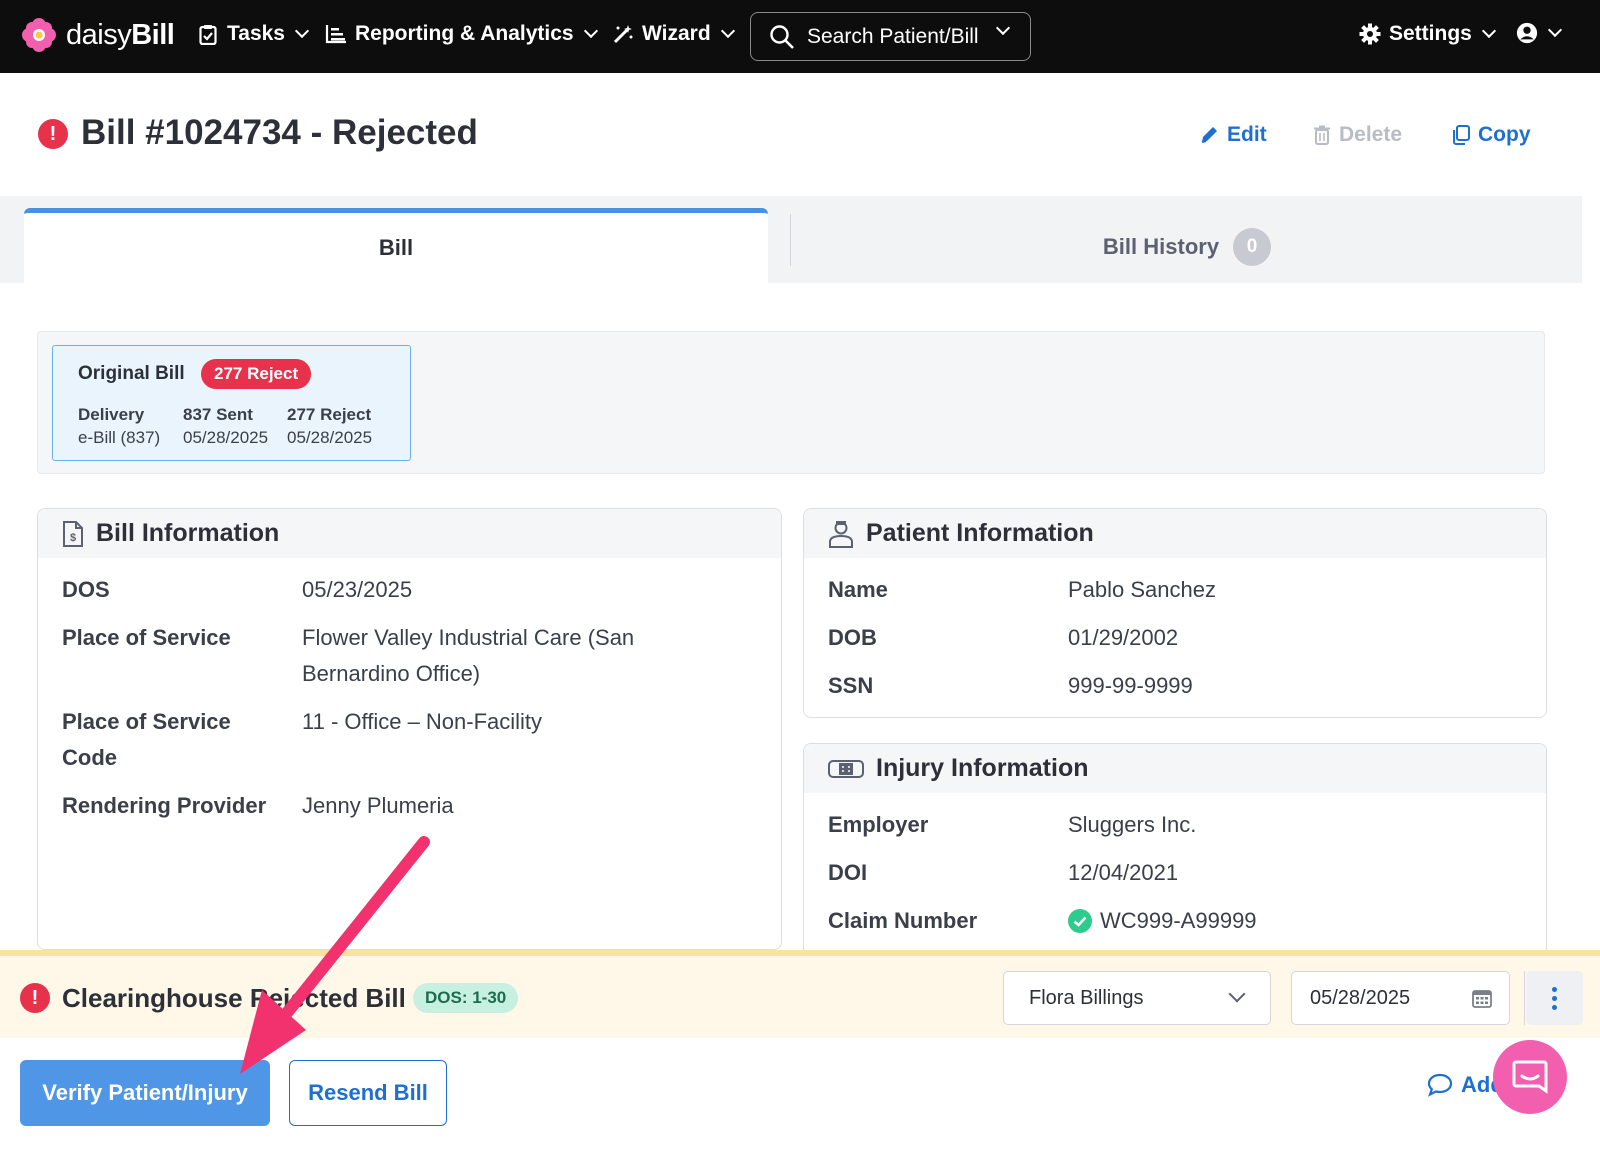  What do you see at coordinates (468, 637) in the screenshot?
I see `place-of-service-value-line1: Flower Valley Industrial Care (San` at bounding box center [468, 637].